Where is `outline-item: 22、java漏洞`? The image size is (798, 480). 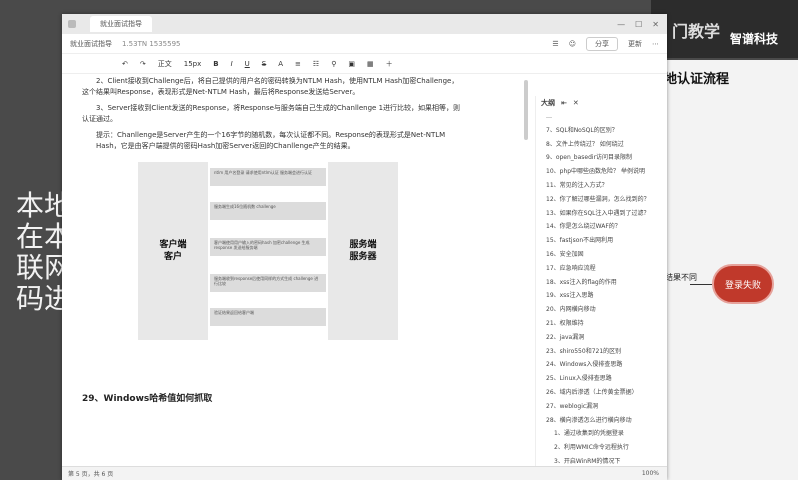 outline-item: 22、java漏洞 is located at coordinates (601, 338).